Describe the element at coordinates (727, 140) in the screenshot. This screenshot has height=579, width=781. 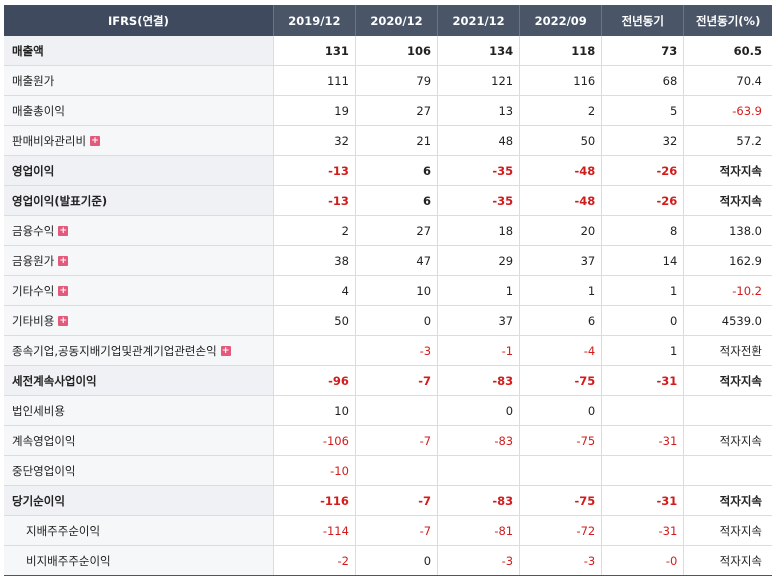
I see `yoy-percent-cell: 57.2` at that location.